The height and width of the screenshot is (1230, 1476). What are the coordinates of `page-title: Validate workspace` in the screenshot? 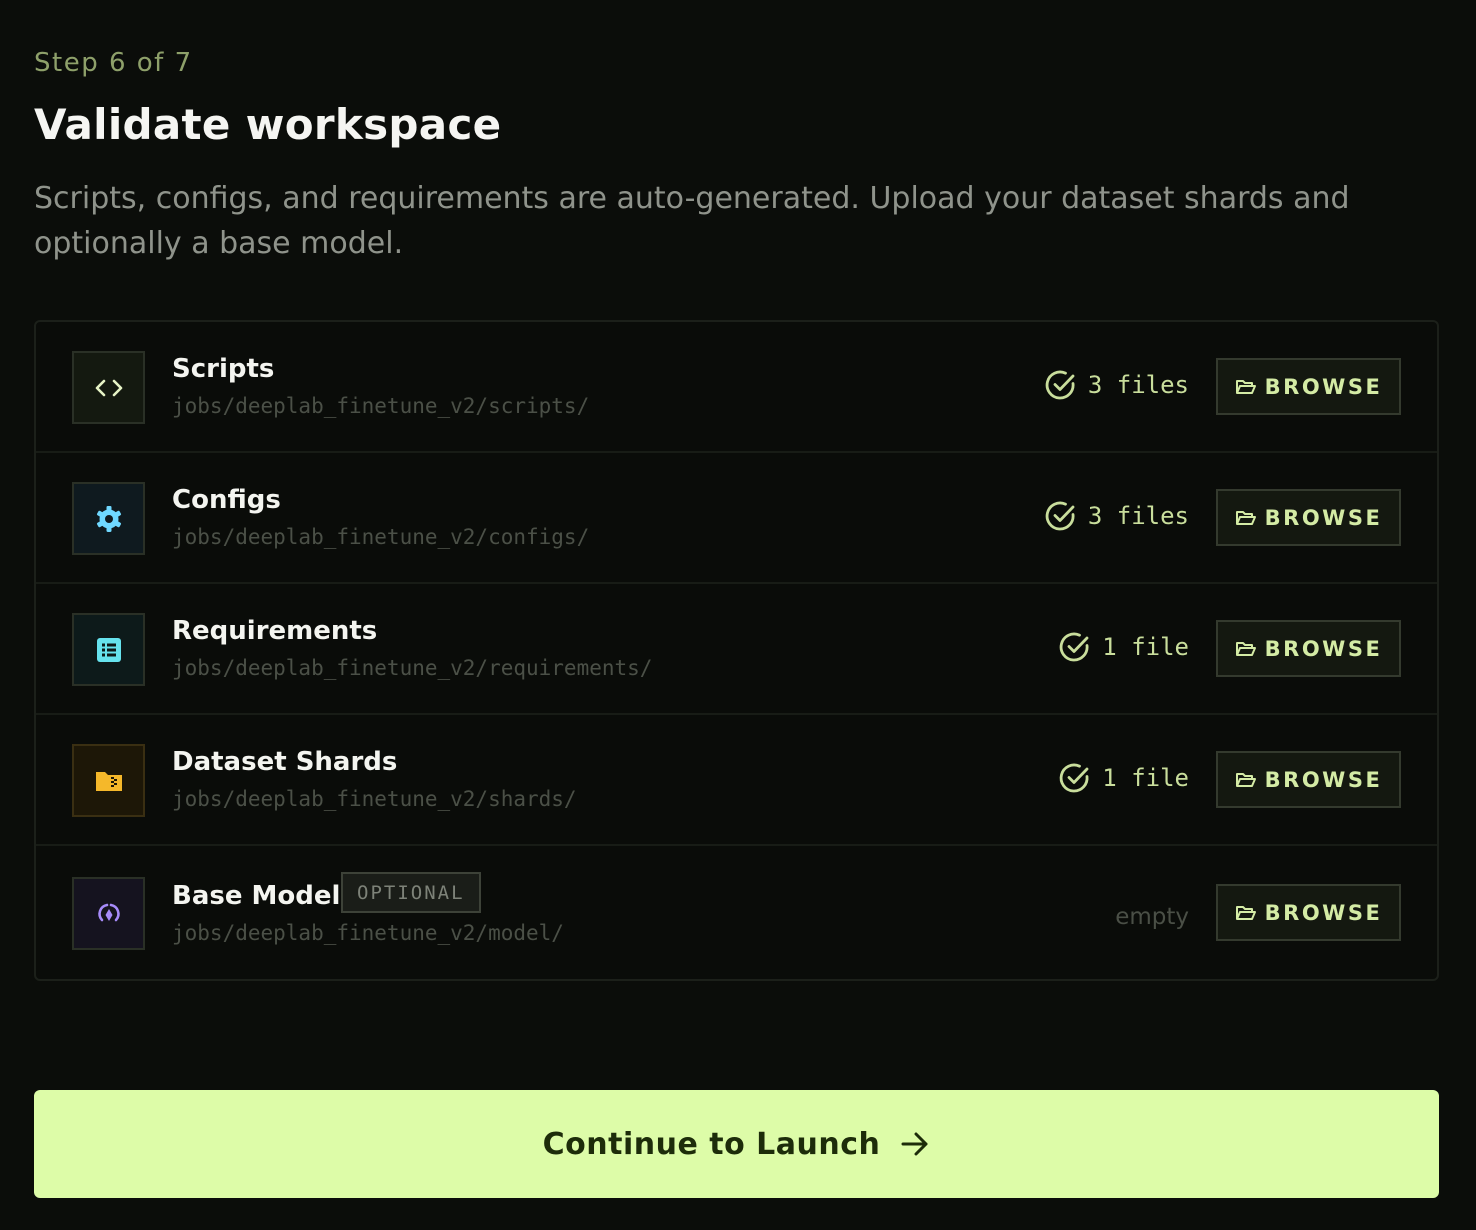 It's located at (268, 124).